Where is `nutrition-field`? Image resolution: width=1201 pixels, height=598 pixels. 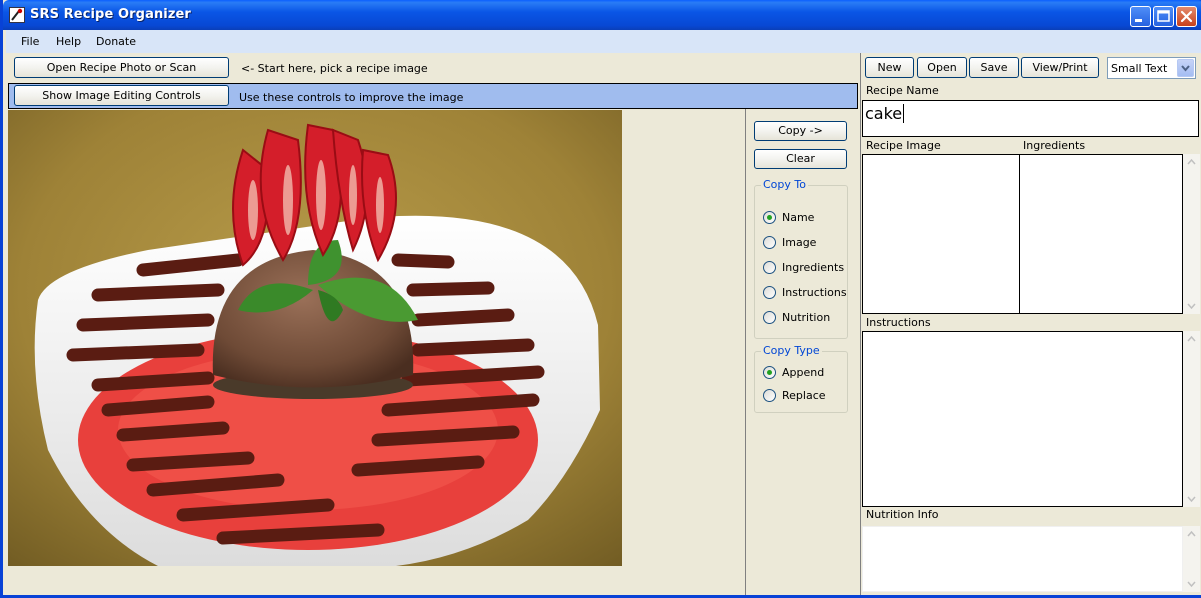
nutrition-field is located at coordinates (1022, 559).